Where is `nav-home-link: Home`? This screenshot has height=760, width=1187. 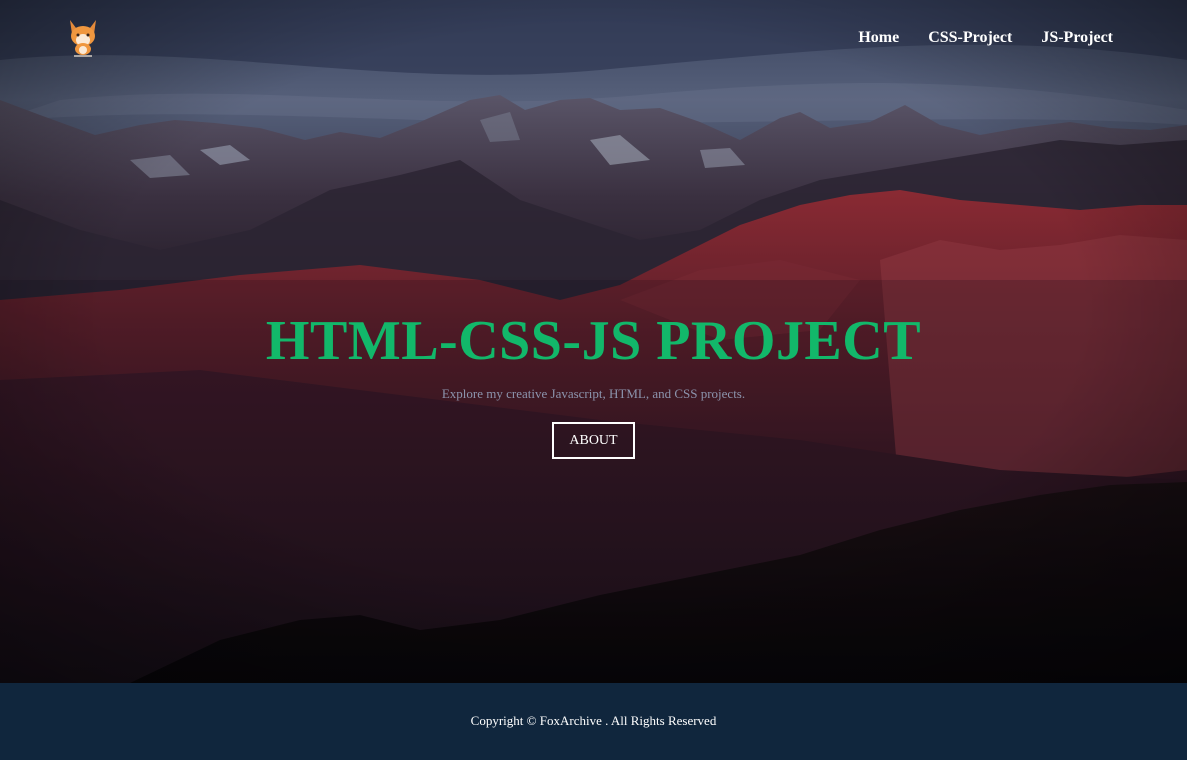 nav-home-link: Home is located at coordinates (878, 38).